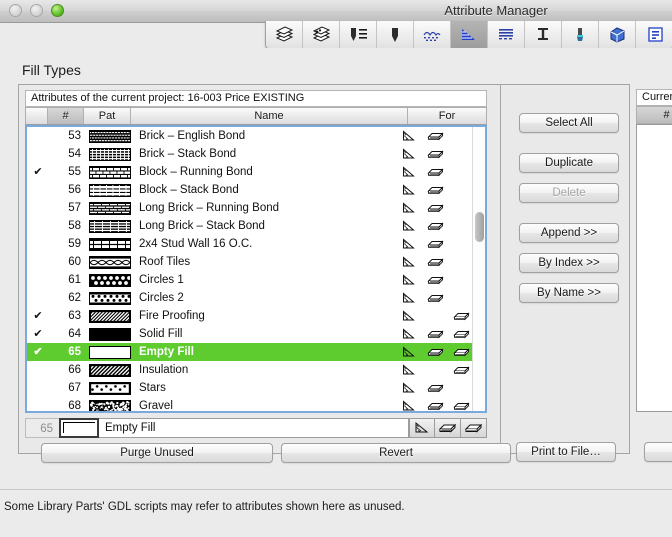  What do you see at coordinates (250, 244) in the screenshot?
I see `table-row: 59 2x4 Stud Wall 16 O.C.` at bounding box center [250, 244].